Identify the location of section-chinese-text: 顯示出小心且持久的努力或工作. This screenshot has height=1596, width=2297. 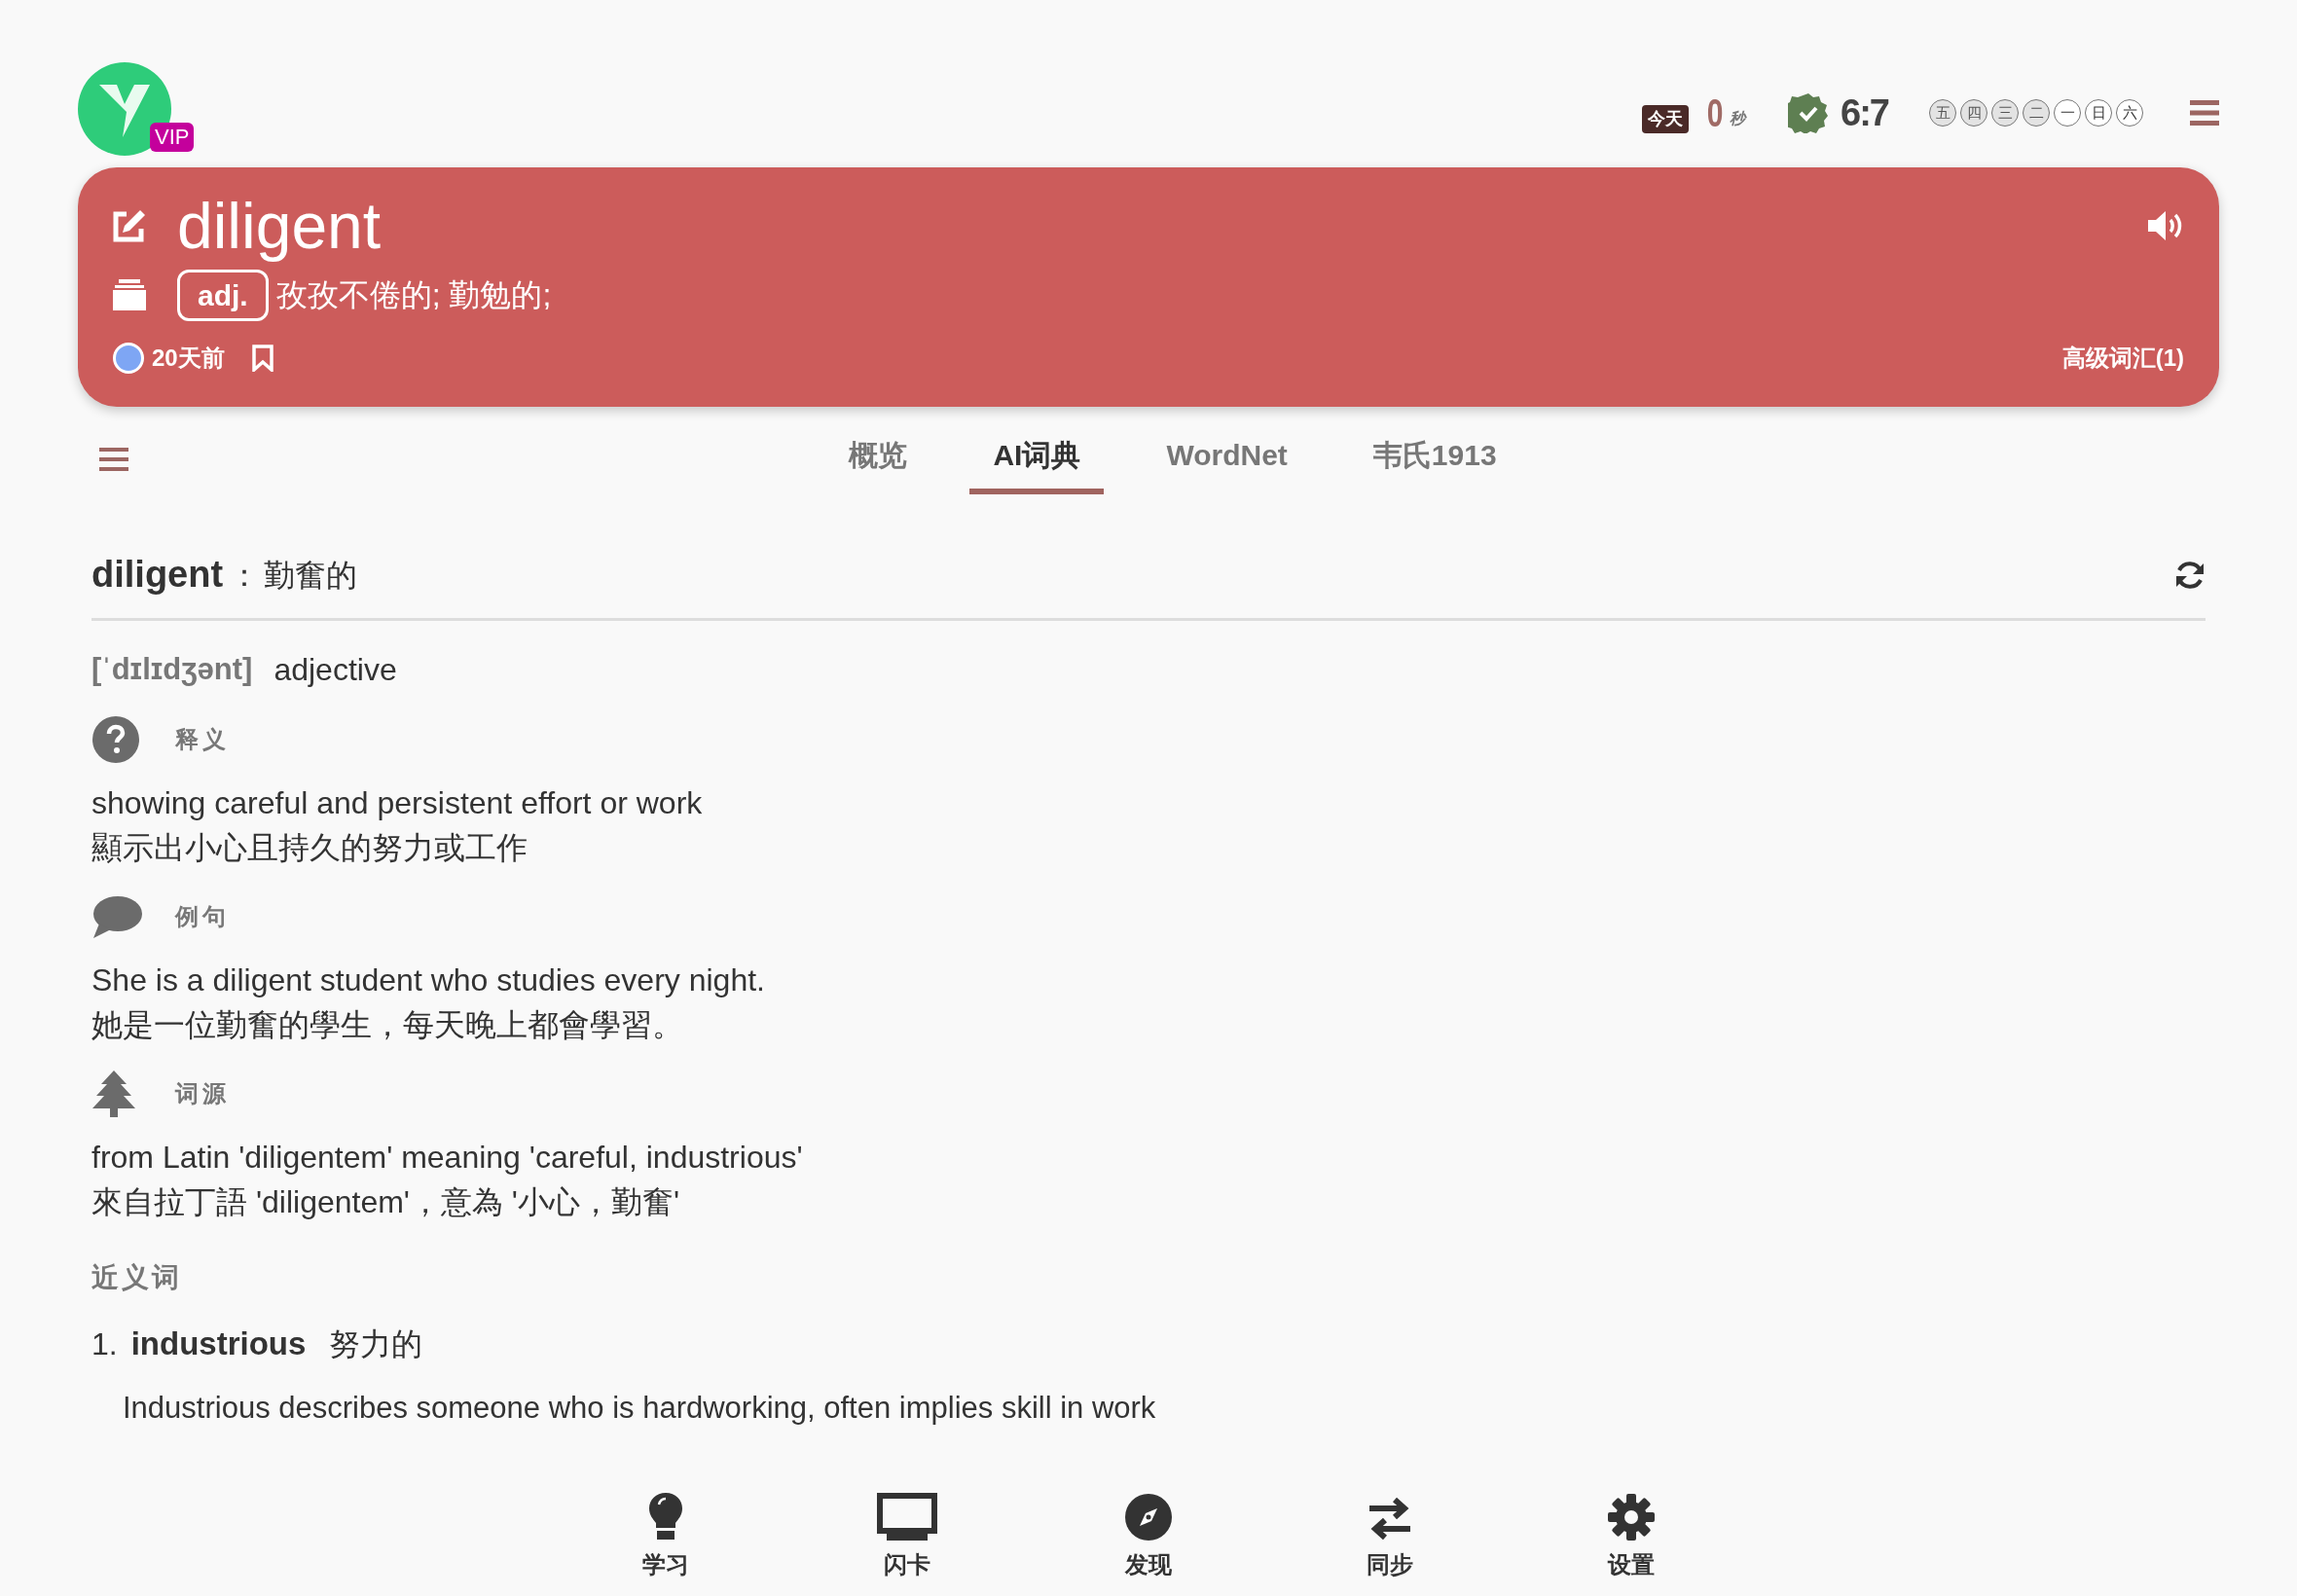
(310, 848).